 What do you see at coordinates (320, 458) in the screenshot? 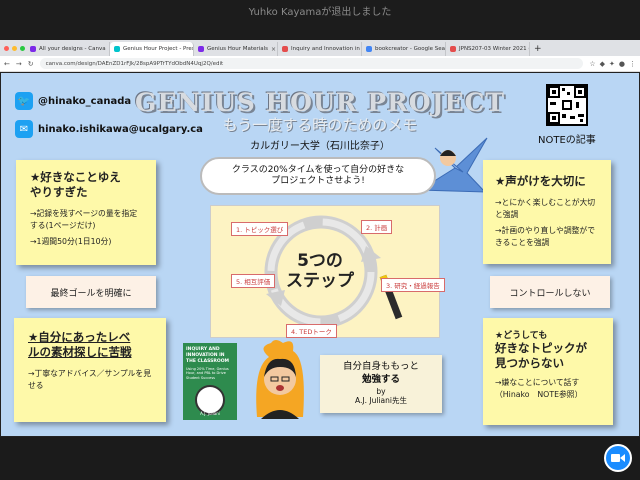
I see `meeting-toolbar` at bounding box center [320, 458].